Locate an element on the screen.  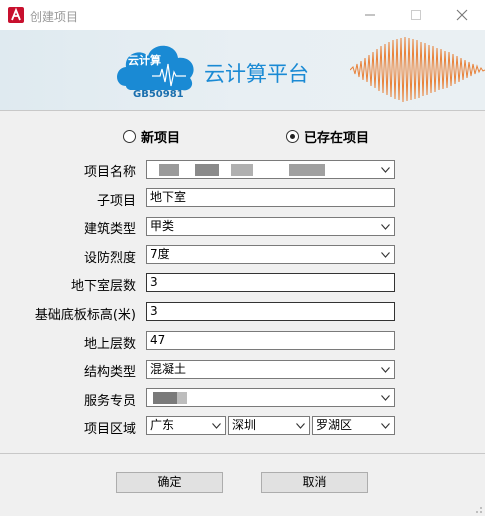
service-staff-select is located at coordinates (270, 397).